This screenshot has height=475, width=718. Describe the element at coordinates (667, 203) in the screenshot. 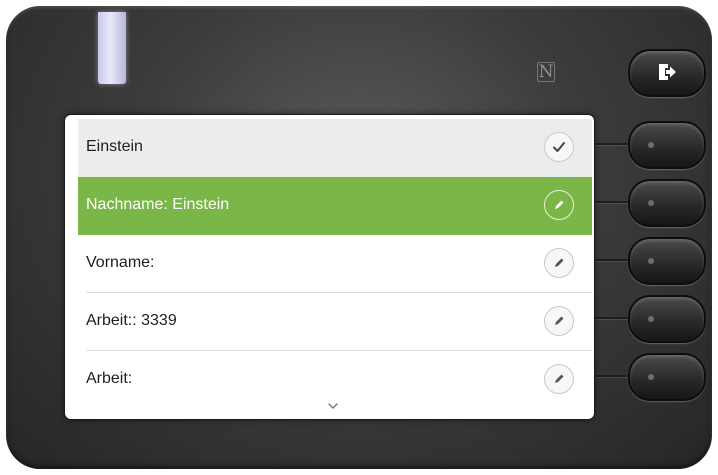

I see `softkey-2-button` at that location.